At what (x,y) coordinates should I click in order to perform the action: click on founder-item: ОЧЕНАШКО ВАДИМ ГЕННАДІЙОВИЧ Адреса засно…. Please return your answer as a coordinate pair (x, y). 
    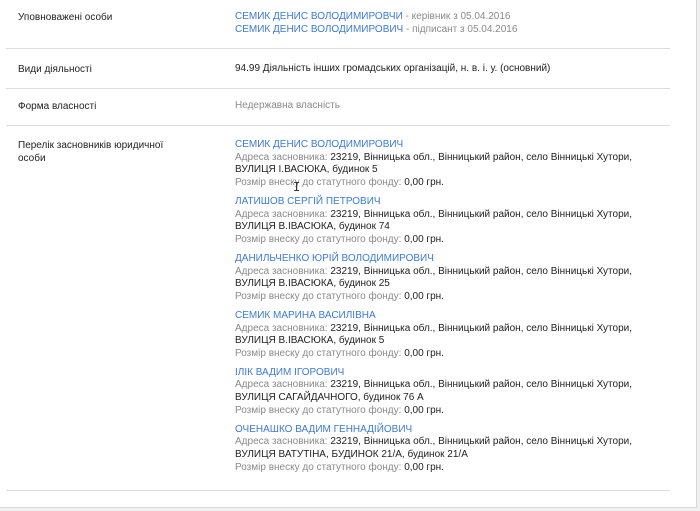
    Looking at the image, I should click on (460, 449).